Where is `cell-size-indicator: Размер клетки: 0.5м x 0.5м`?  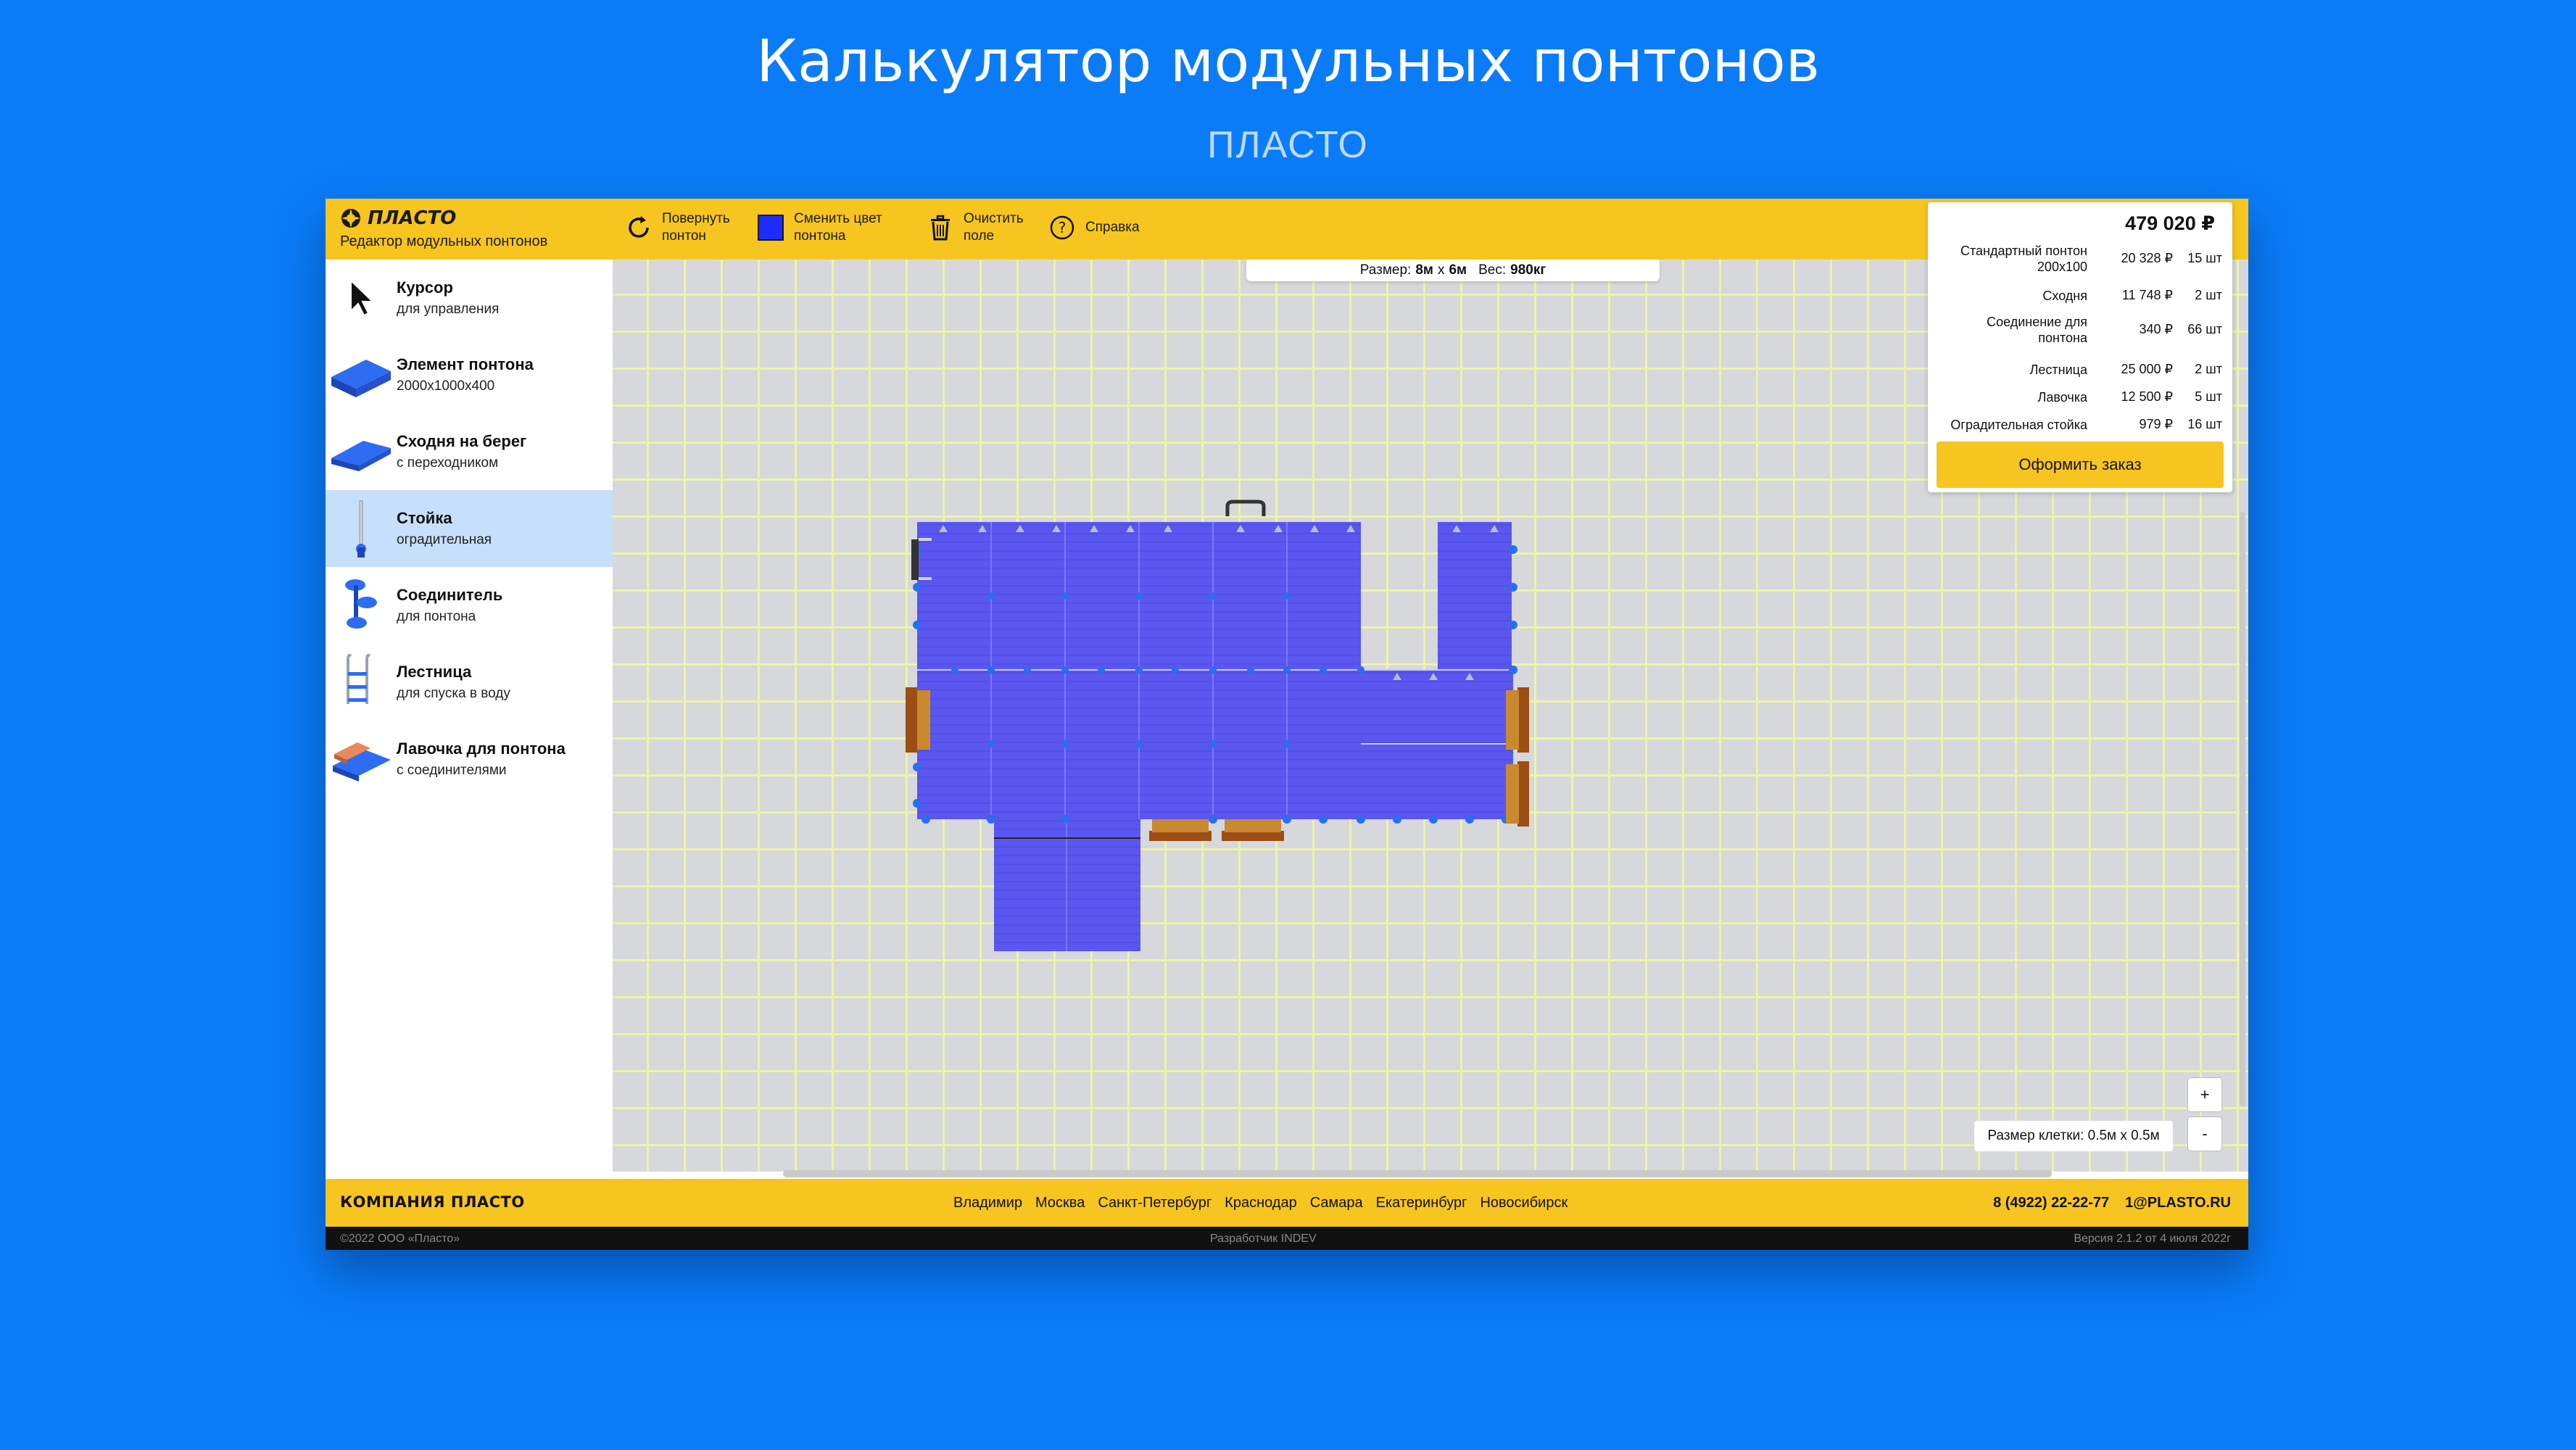 cell-size-indicator: Размер клетки: 0.5м x 0.5м is located at coordinates (2073, 1136).